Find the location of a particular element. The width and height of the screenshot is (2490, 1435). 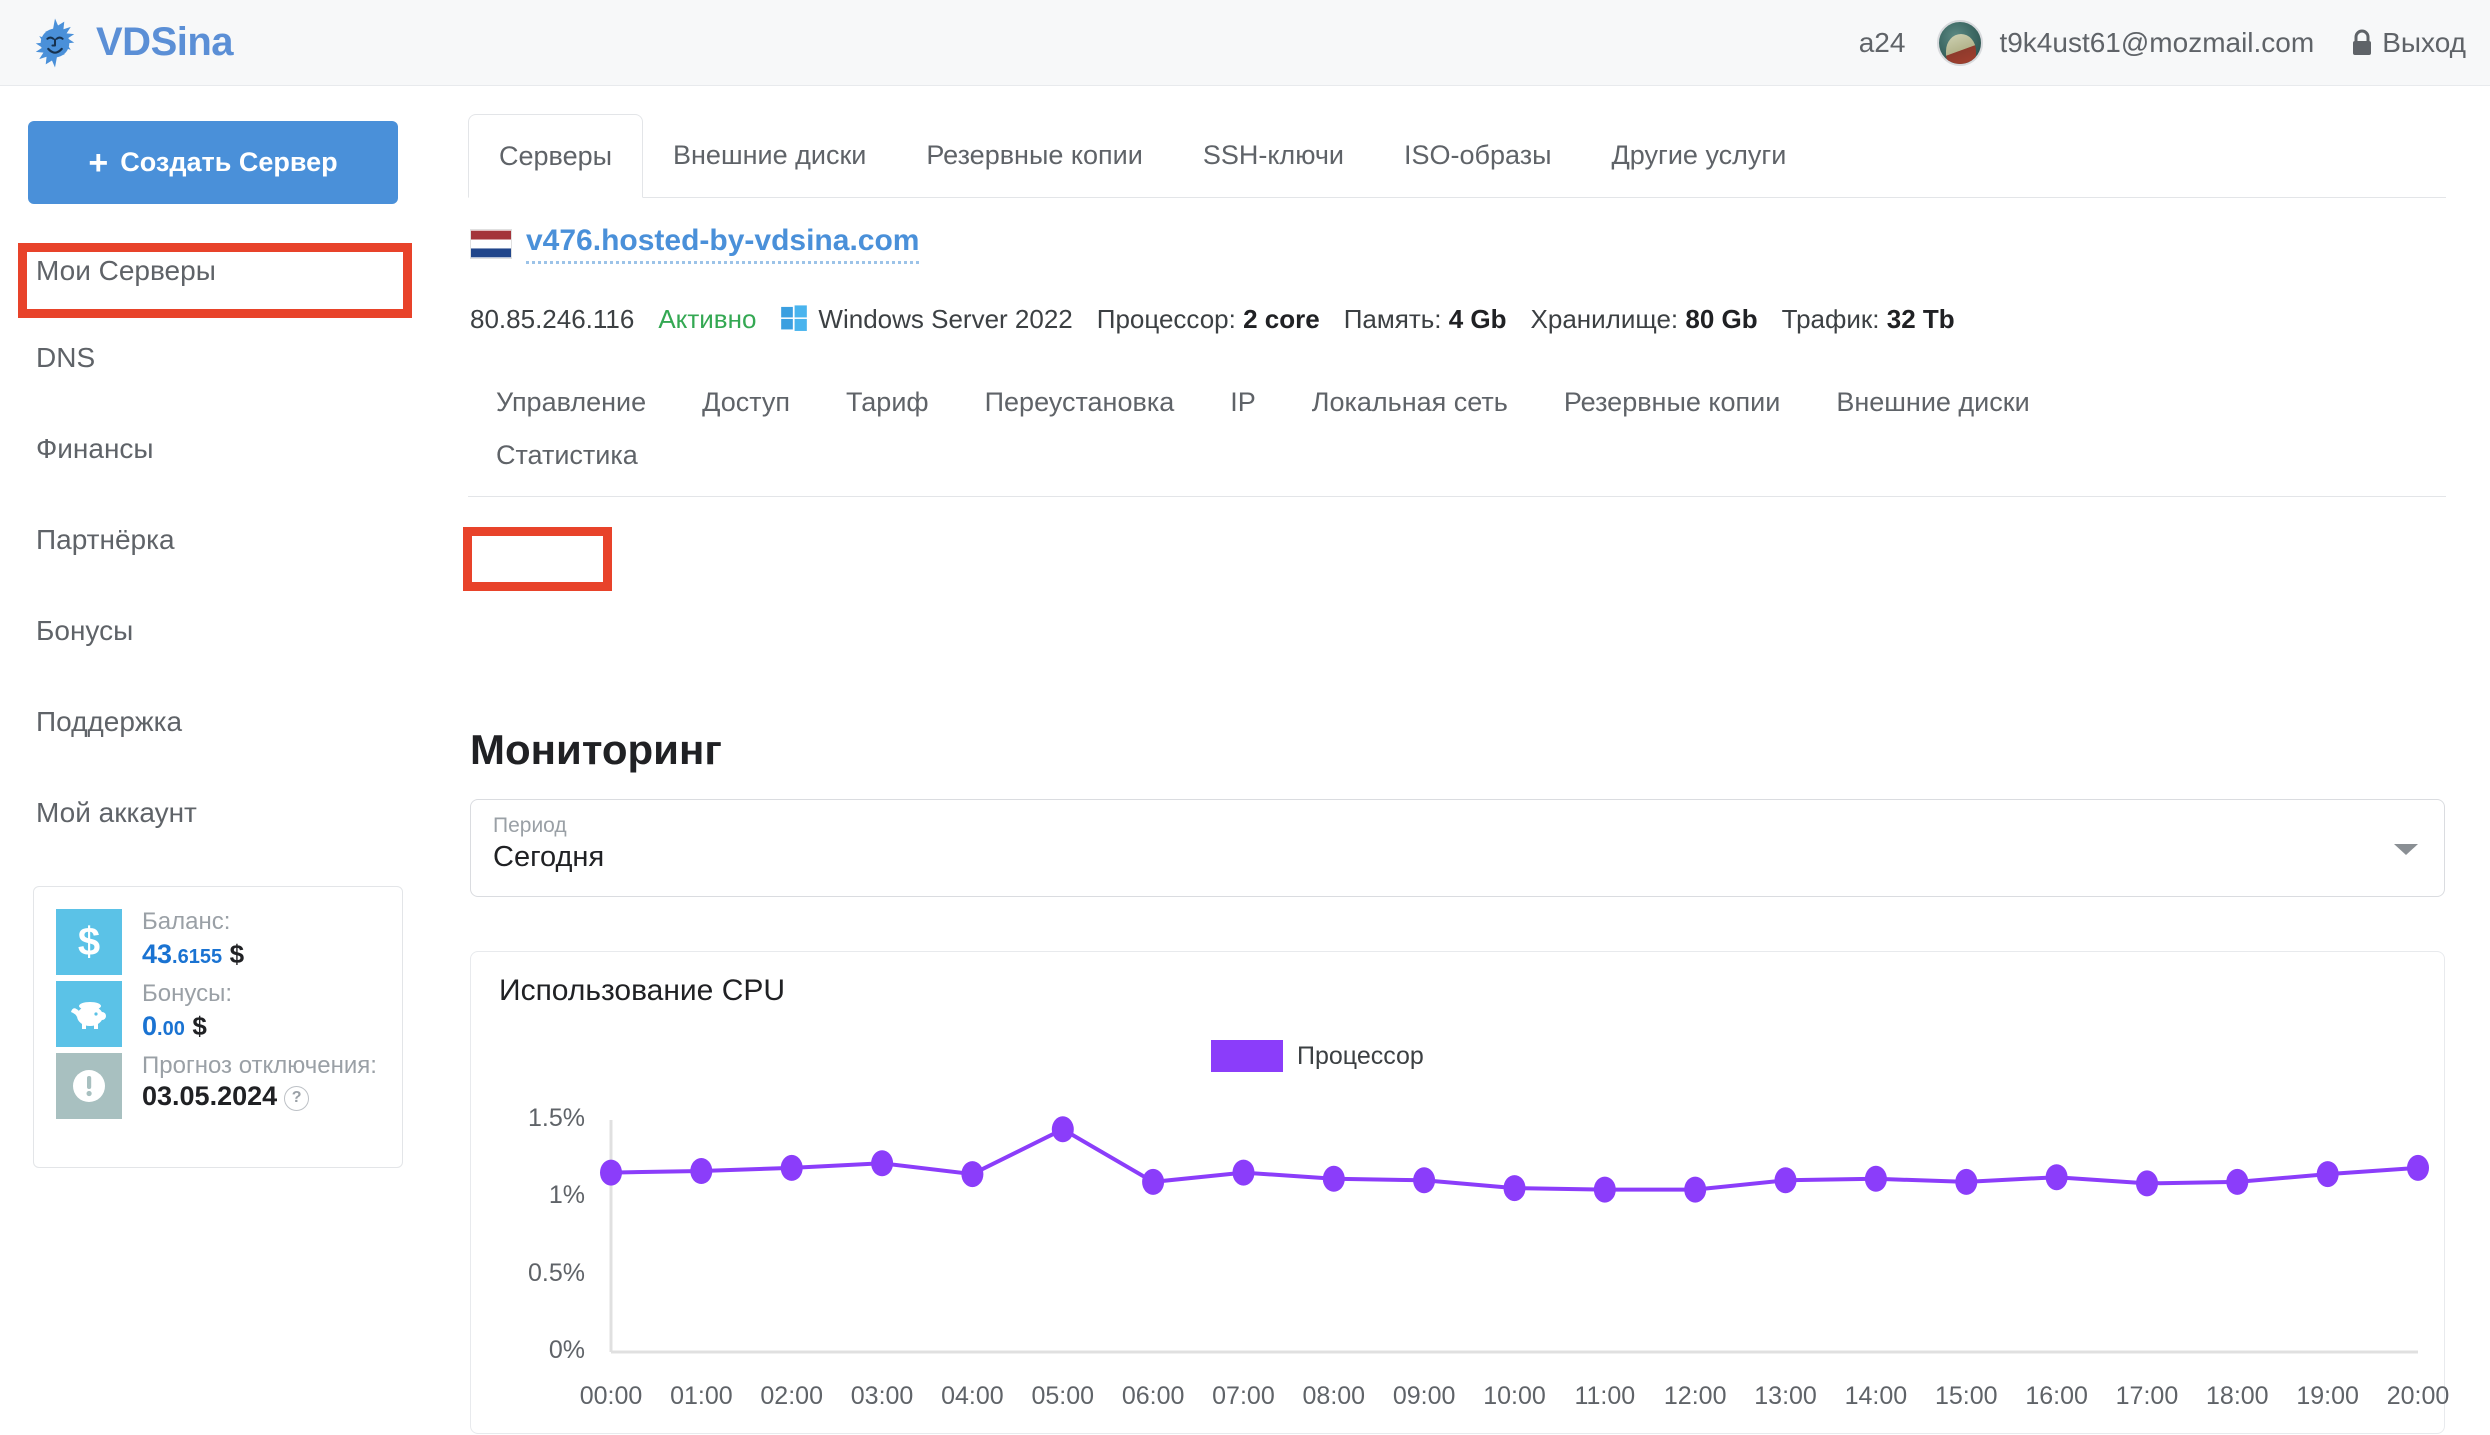

balance-frac: .6155 is located at coordinates (197, 956).